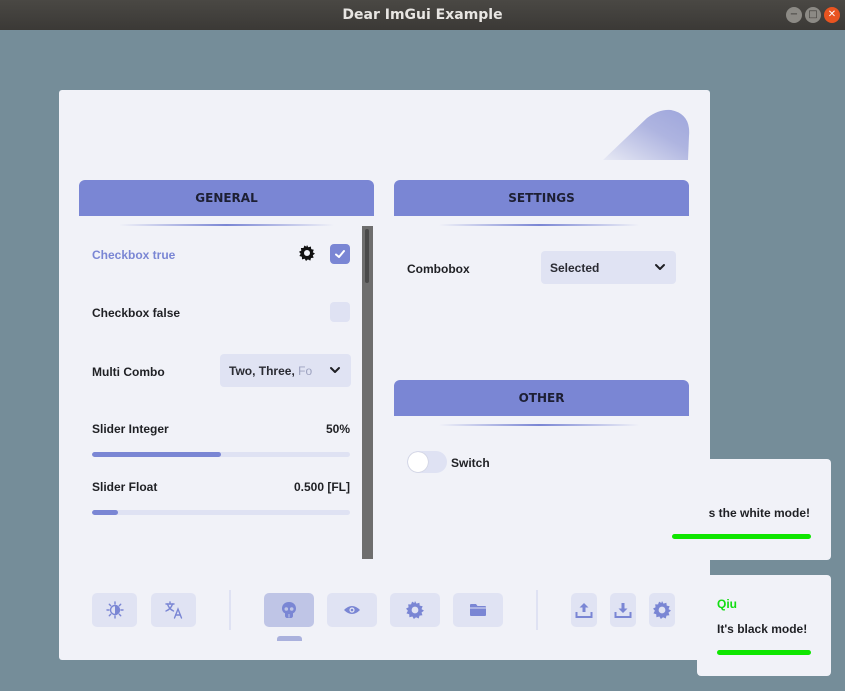  What do you see at coordinates (794, 15) in the screenshot?
I see `minimize-icon: −` at bounding box center [794, 15].